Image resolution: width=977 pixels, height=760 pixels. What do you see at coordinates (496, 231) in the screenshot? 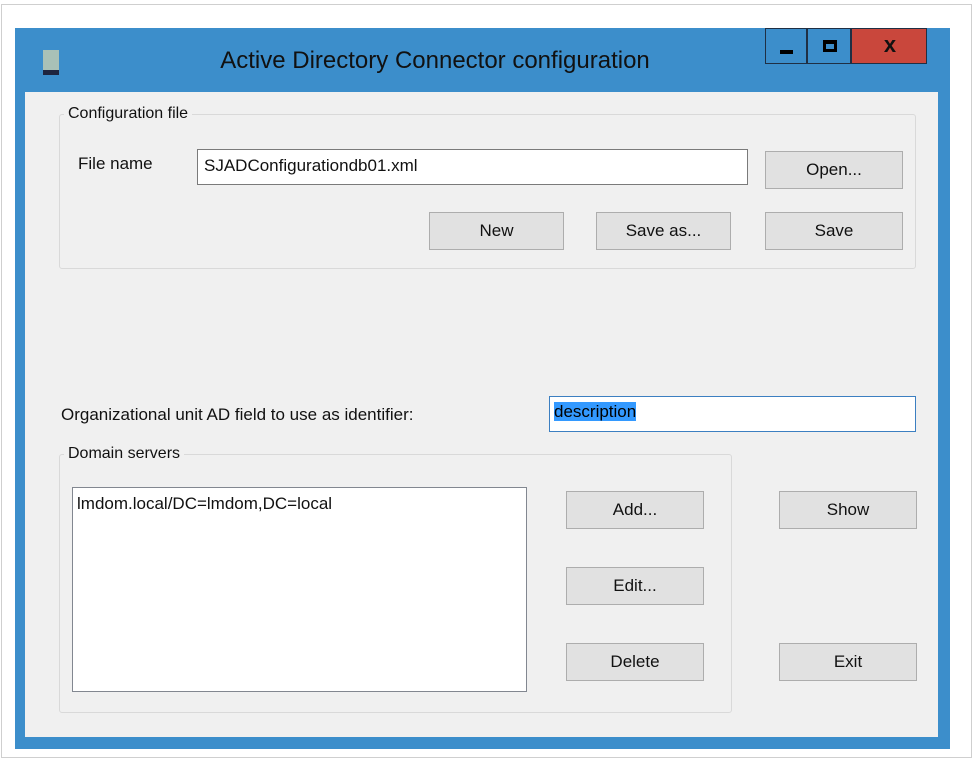
I see `new-button: New` at bounding box center [496, 231].